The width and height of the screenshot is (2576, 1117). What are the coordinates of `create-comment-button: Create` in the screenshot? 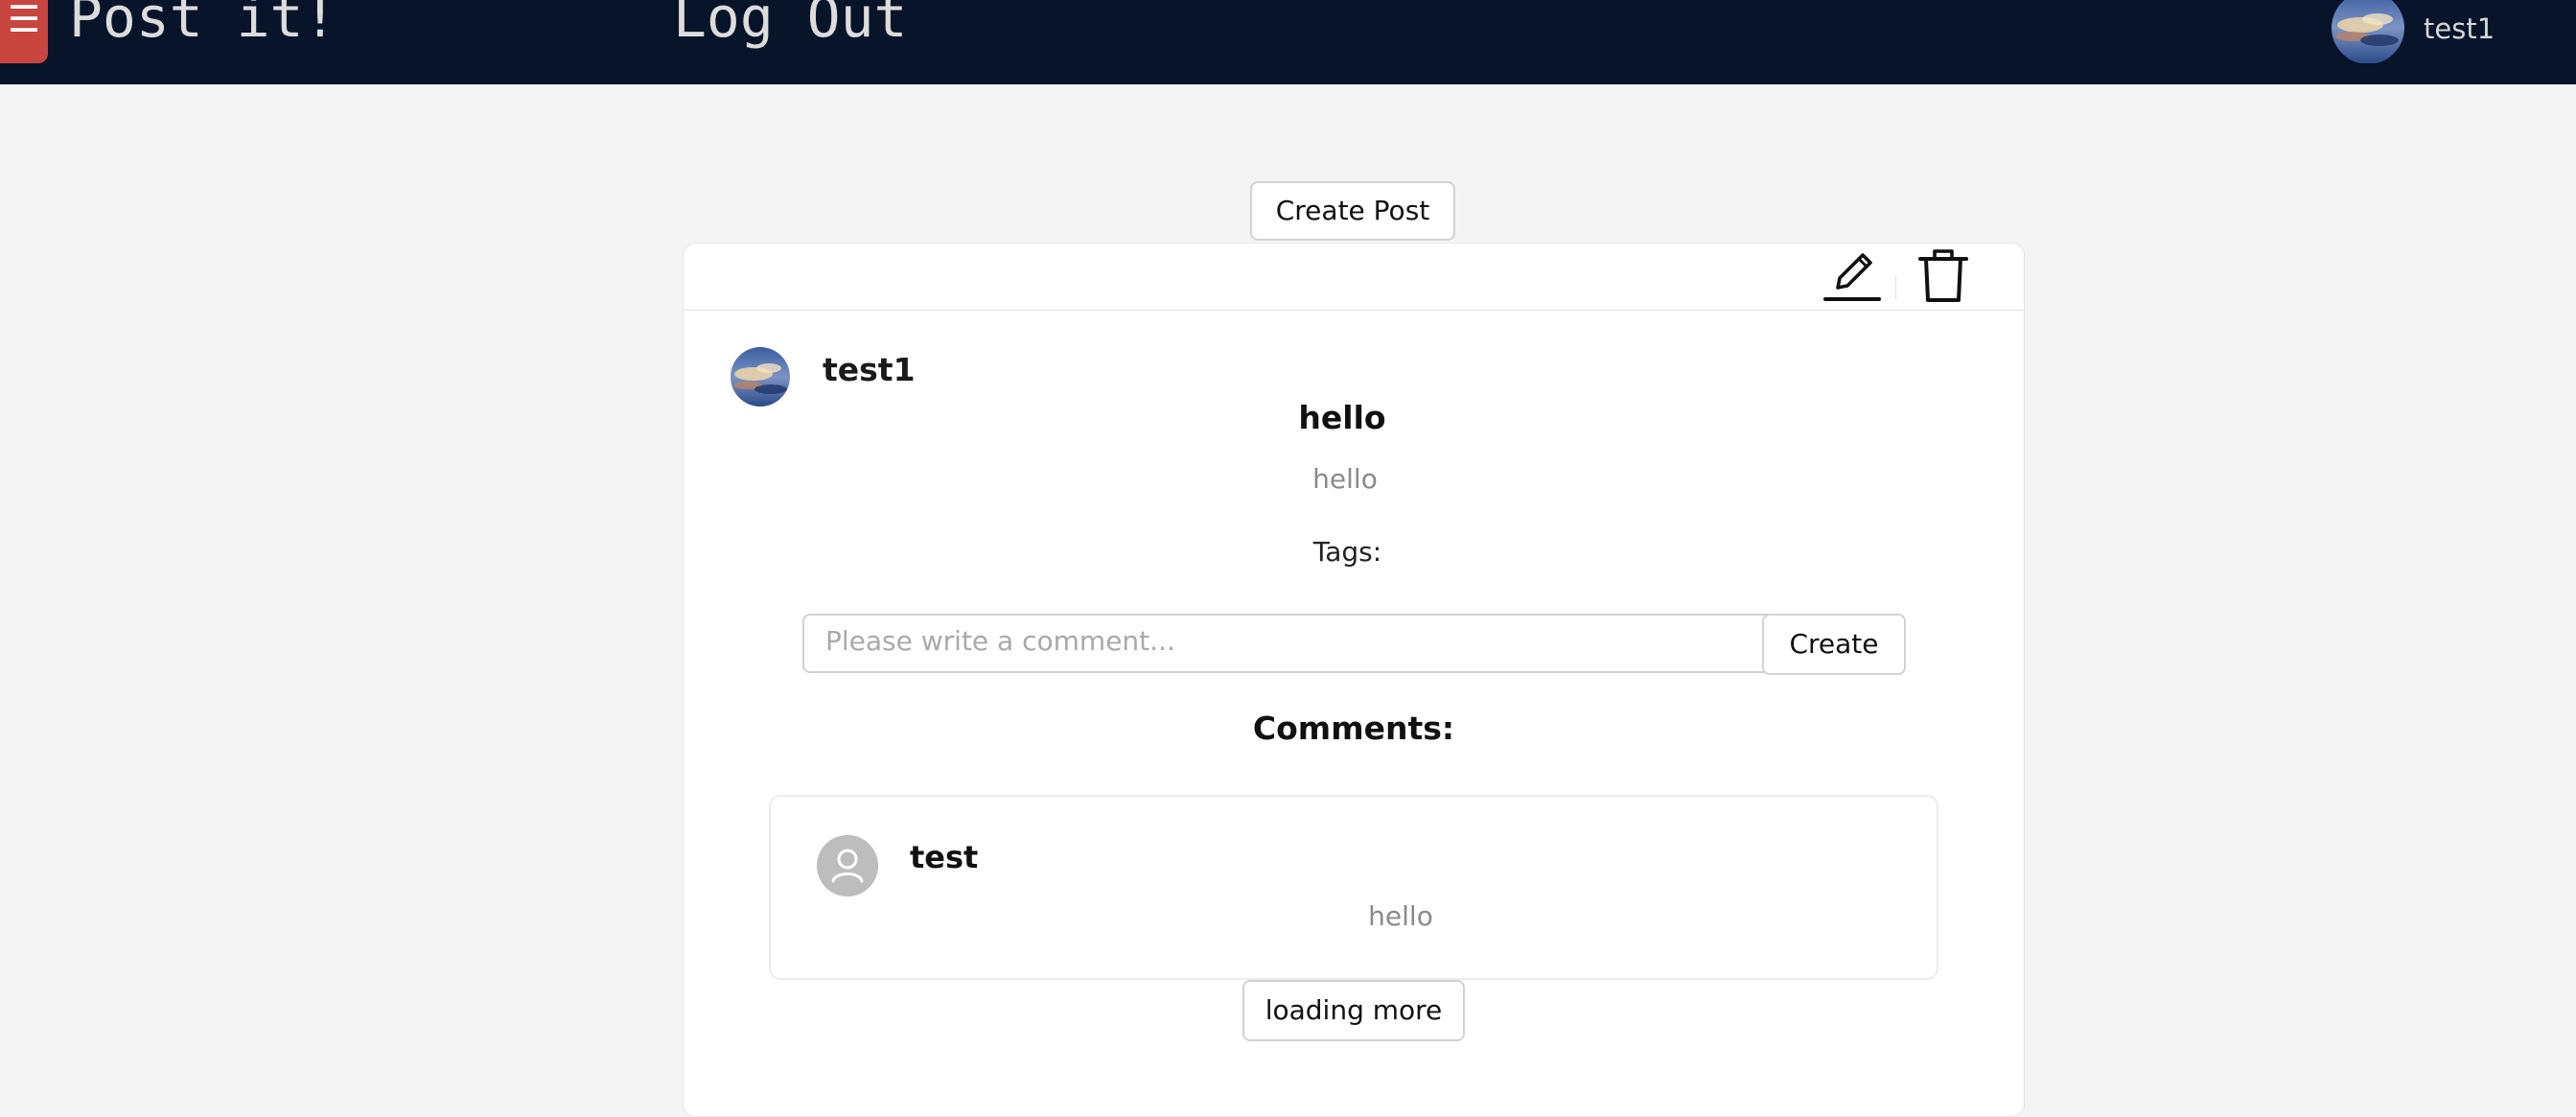 It's located at (1834, 644).